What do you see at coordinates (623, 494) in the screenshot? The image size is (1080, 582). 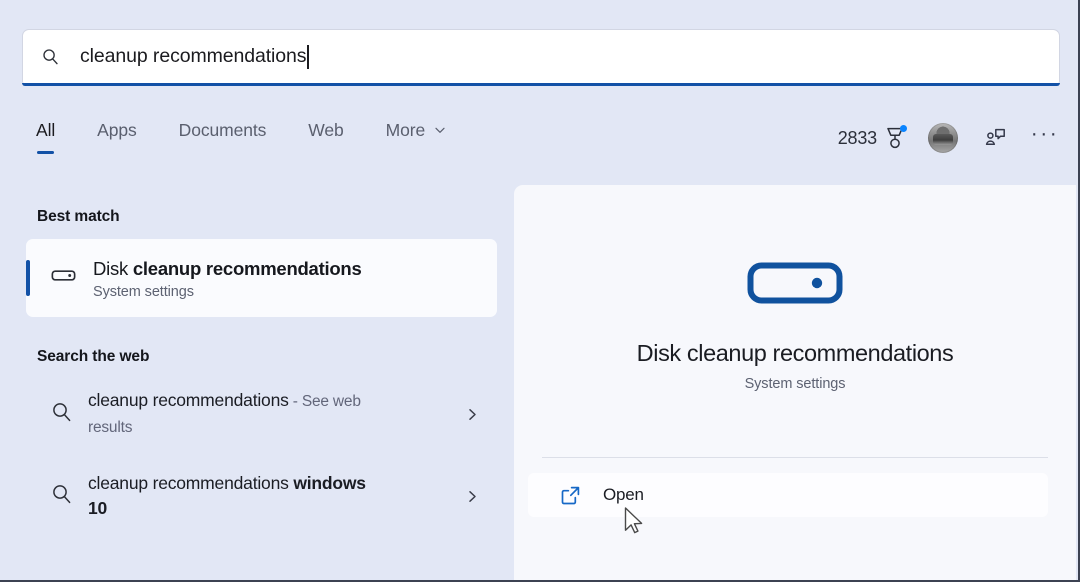 I see `open-button-label: Open` at bounding box center [623, 494].